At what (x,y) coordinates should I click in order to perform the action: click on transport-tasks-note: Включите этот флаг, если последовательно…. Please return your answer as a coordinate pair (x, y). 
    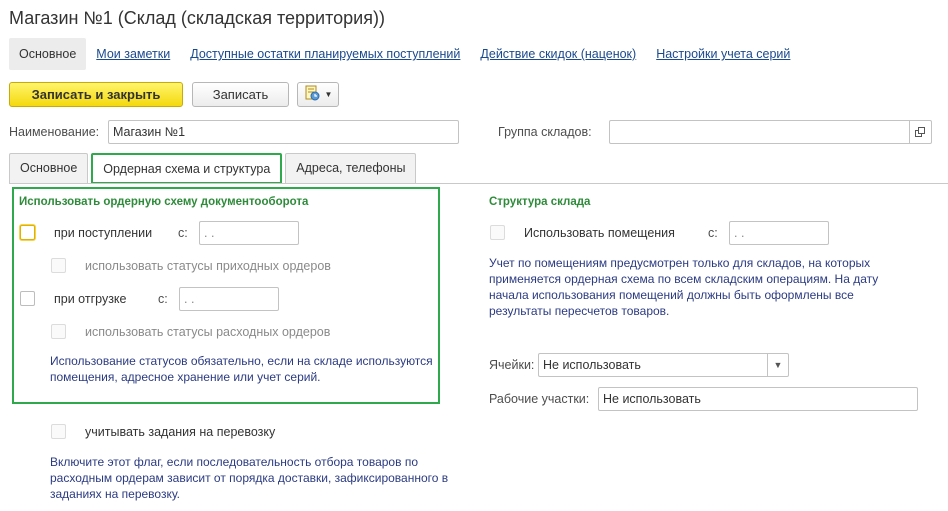
    Looking at the image, I should click on (249, 478).